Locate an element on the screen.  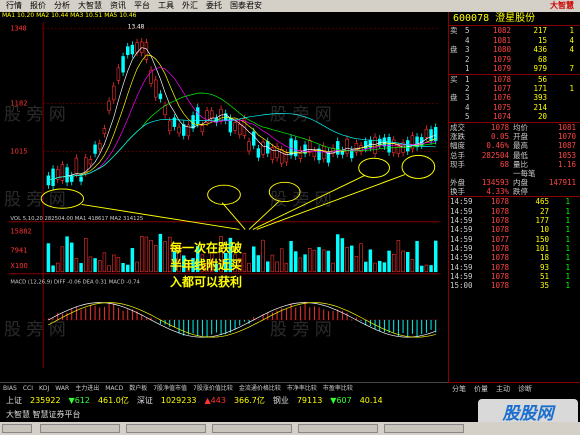
indicator-tab: CCI is located at coordinates (28, 388).